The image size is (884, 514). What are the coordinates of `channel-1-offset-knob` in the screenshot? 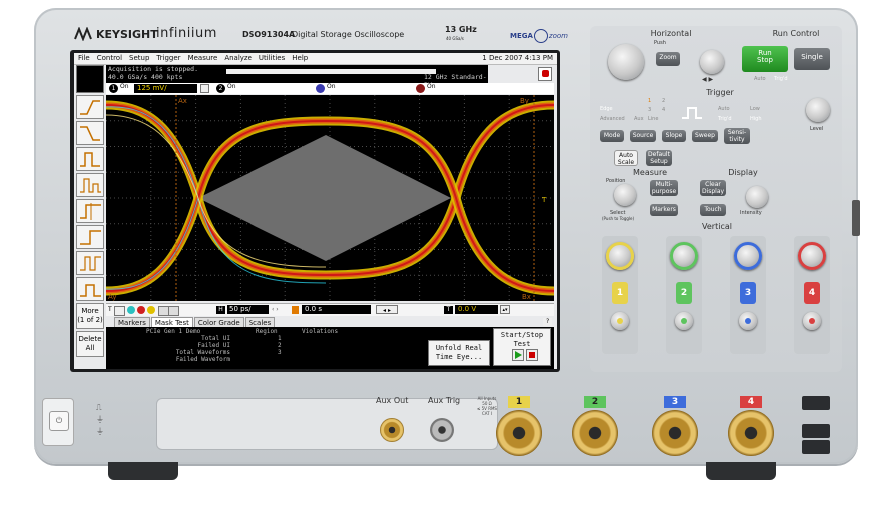 It's located at (620, 321).